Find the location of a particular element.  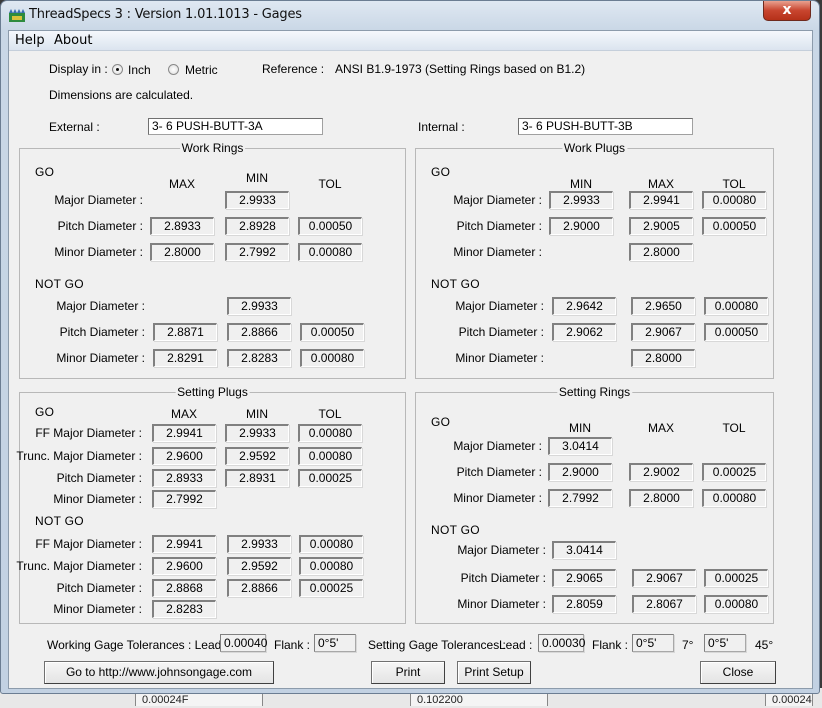

setting-plugs-go-row-label: Trunc. Major Diameter : is located at coordinates (79, 456).